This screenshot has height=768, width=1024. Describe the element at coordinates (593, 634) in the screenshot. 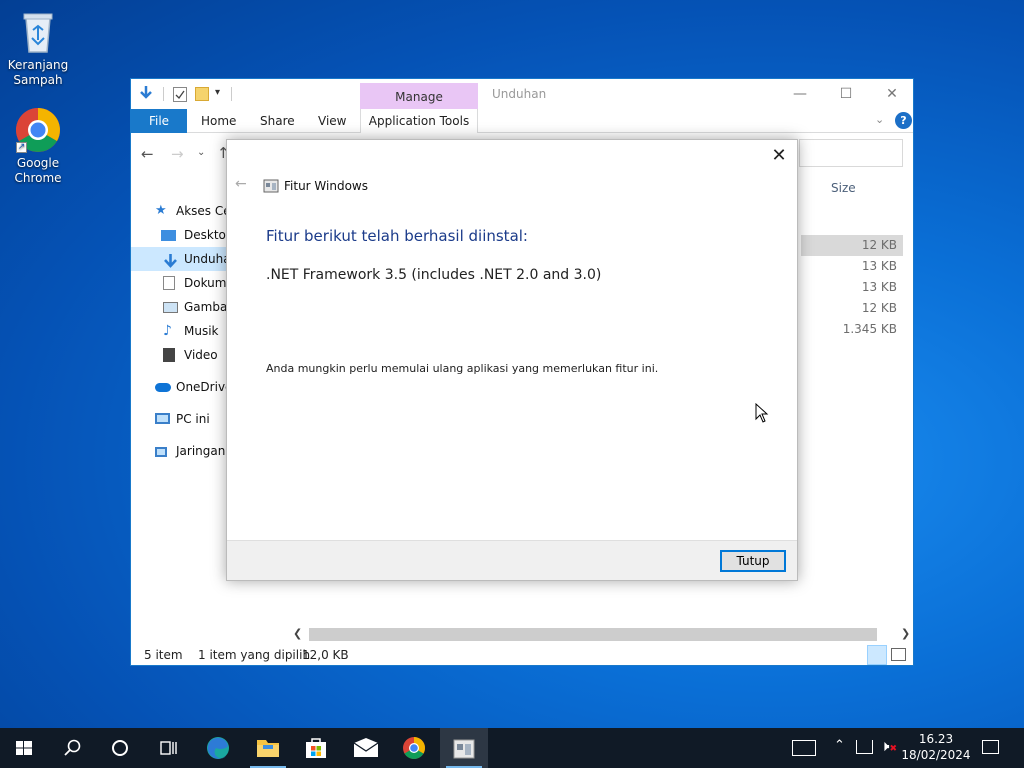

I see `scrollbar-thumb` at that location.